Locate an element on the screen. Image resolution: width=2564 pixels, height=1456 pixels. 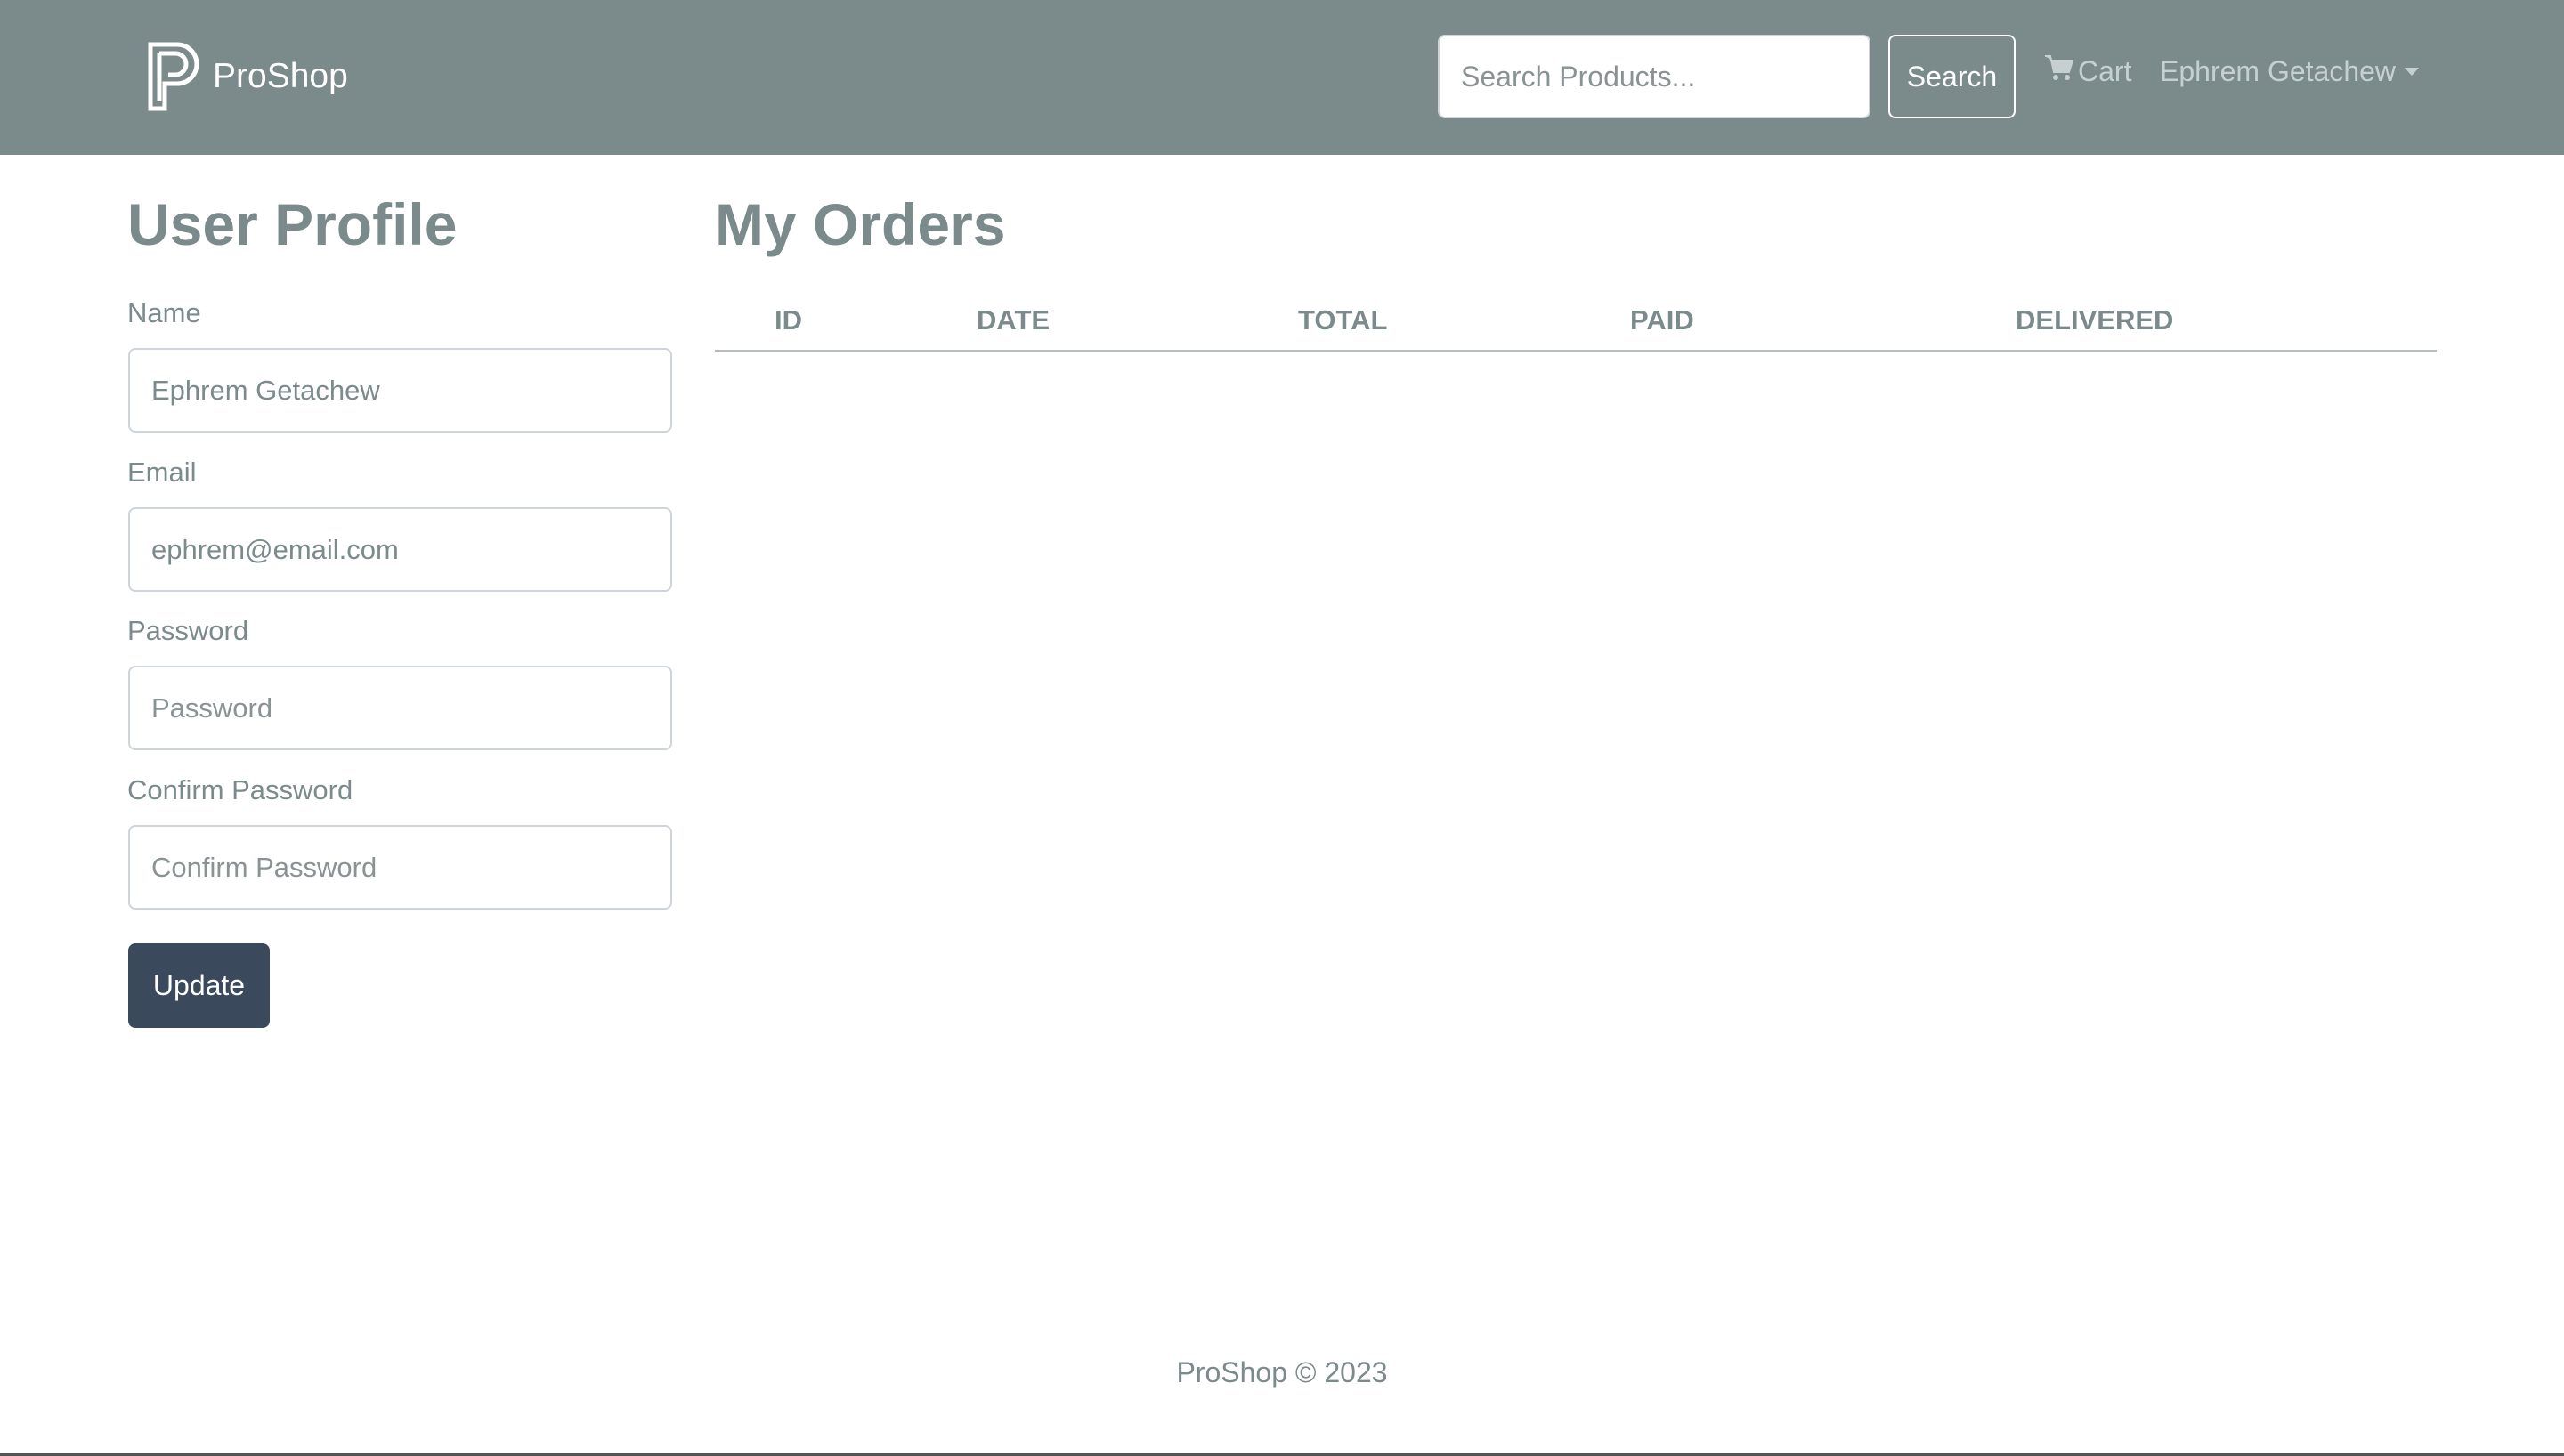
navbar: ProShop Search Cart Ephrem Getachew is located at coordinates (1282, 77).